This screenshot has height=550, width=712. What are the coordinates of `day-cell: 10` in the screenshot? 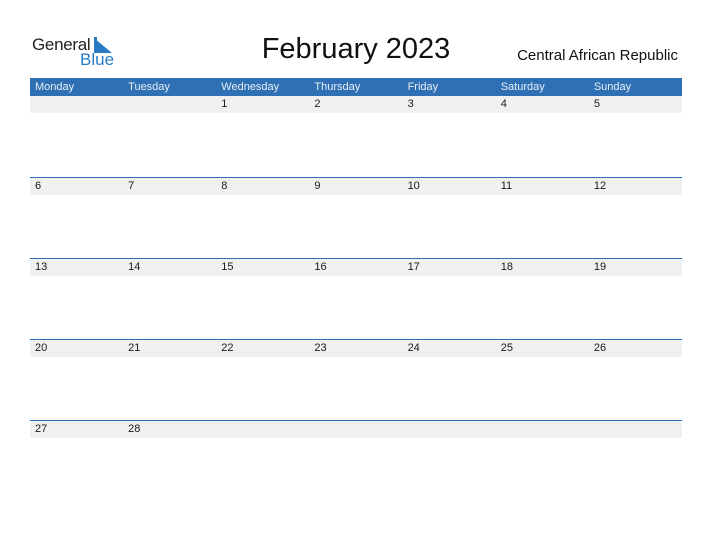 It's located at (413, 186).